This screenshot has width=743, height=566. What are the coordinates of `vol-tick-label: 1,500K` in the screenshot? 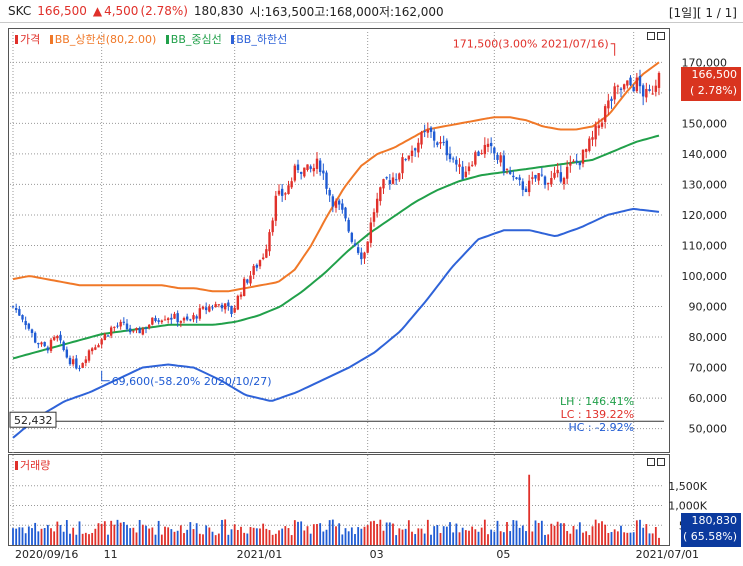 It's located at (687, 486).